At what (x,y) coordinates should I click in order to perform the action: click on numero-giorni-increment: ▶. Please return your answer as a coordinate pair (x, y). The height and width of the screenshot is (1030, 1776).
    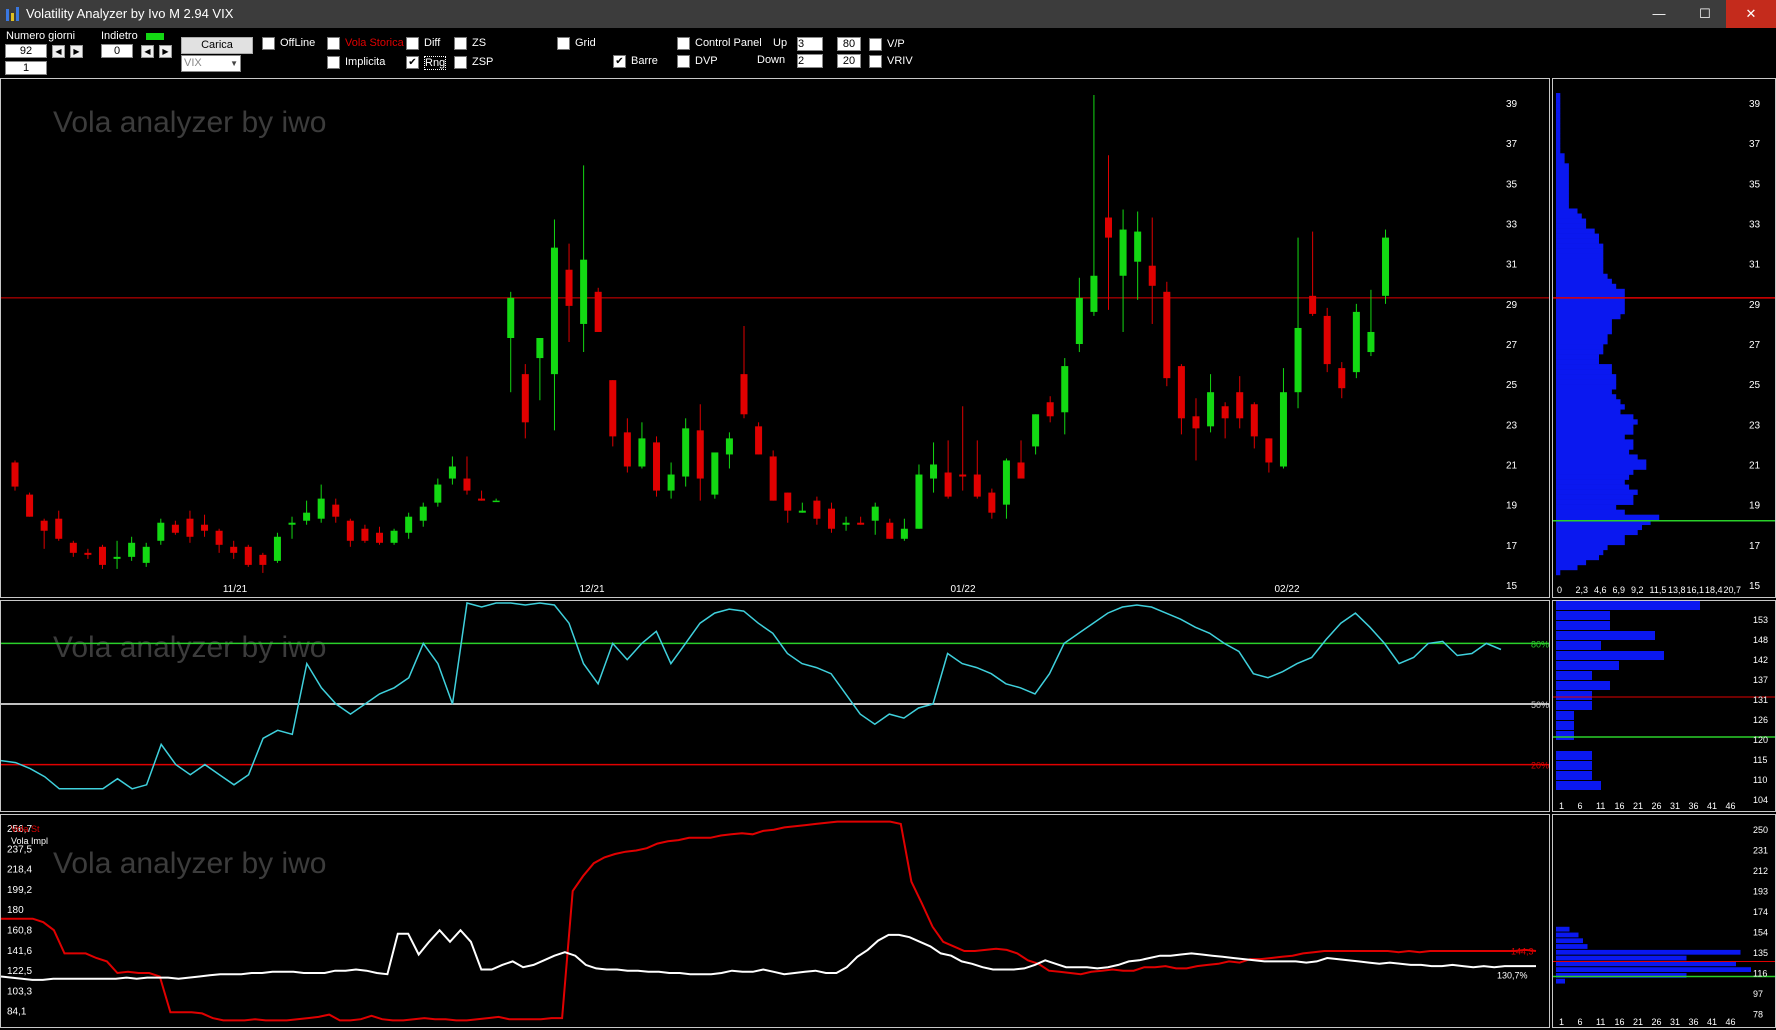
    Looking at the image, I should click on (76, 51).